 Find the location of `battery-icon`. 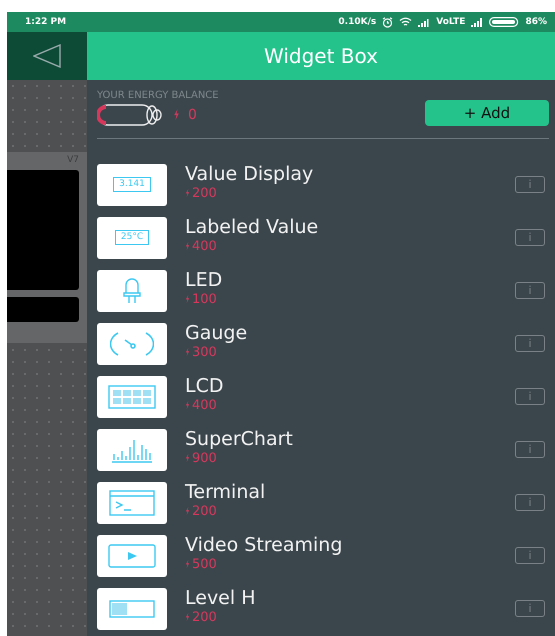

battery-icon is located at coordinates (504, 22).